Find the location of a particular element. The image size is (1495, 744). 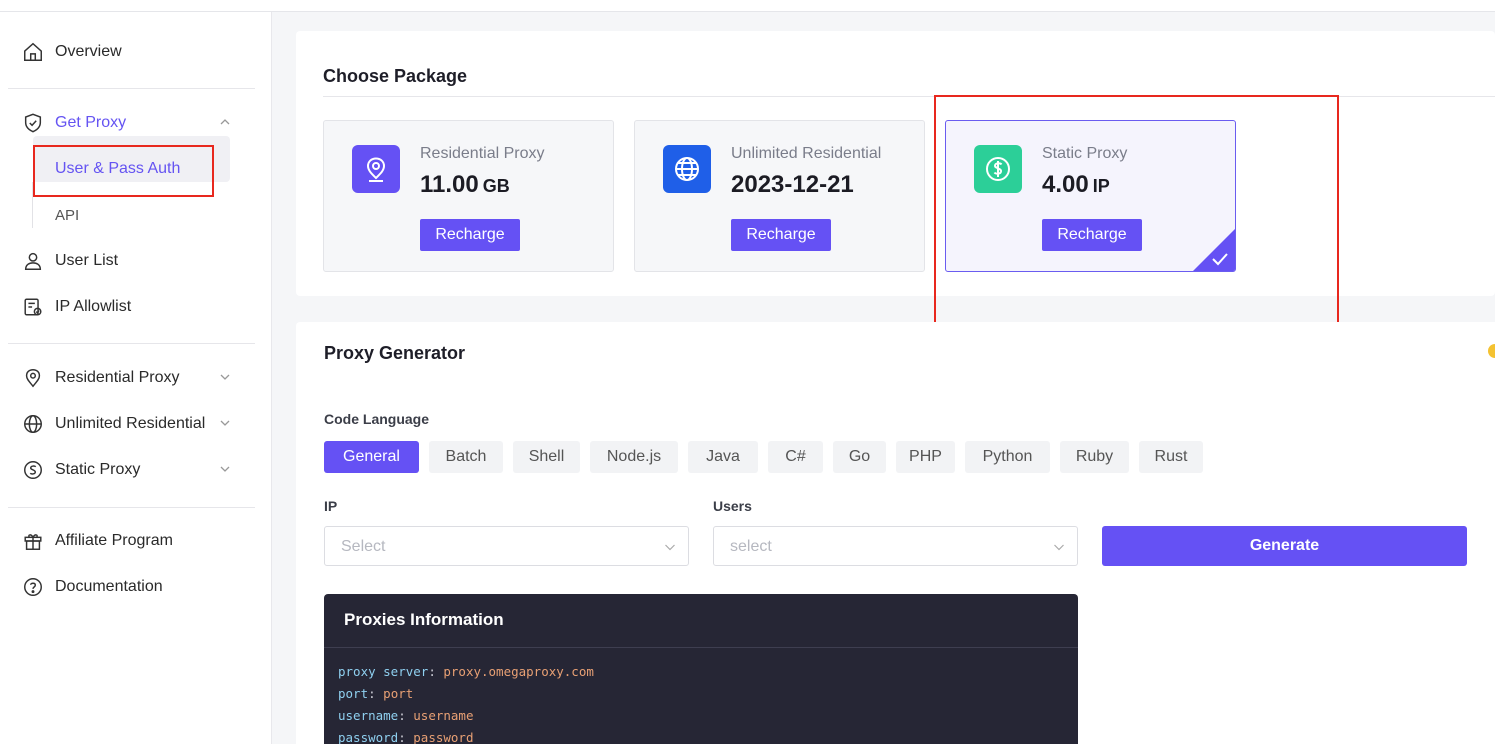

info-key: proxy server is located at coordinates (383, 671).